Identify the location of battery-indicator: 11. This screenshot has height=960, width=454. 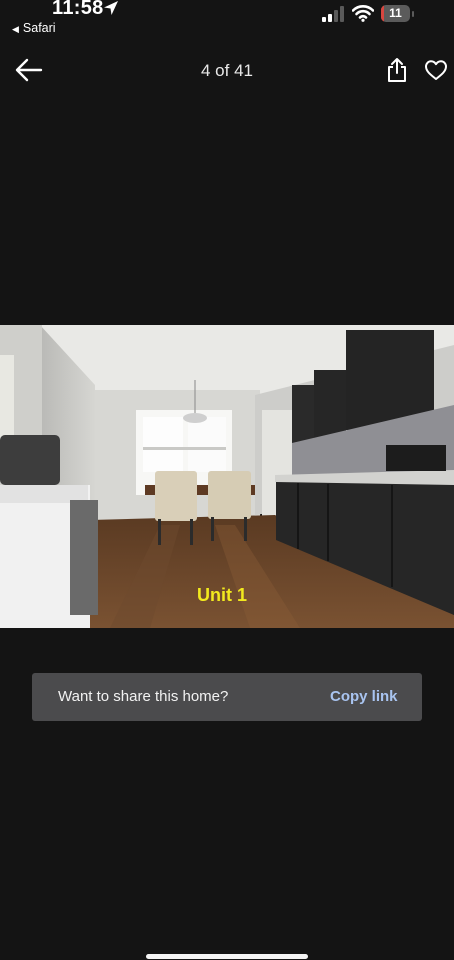
(398, 13).